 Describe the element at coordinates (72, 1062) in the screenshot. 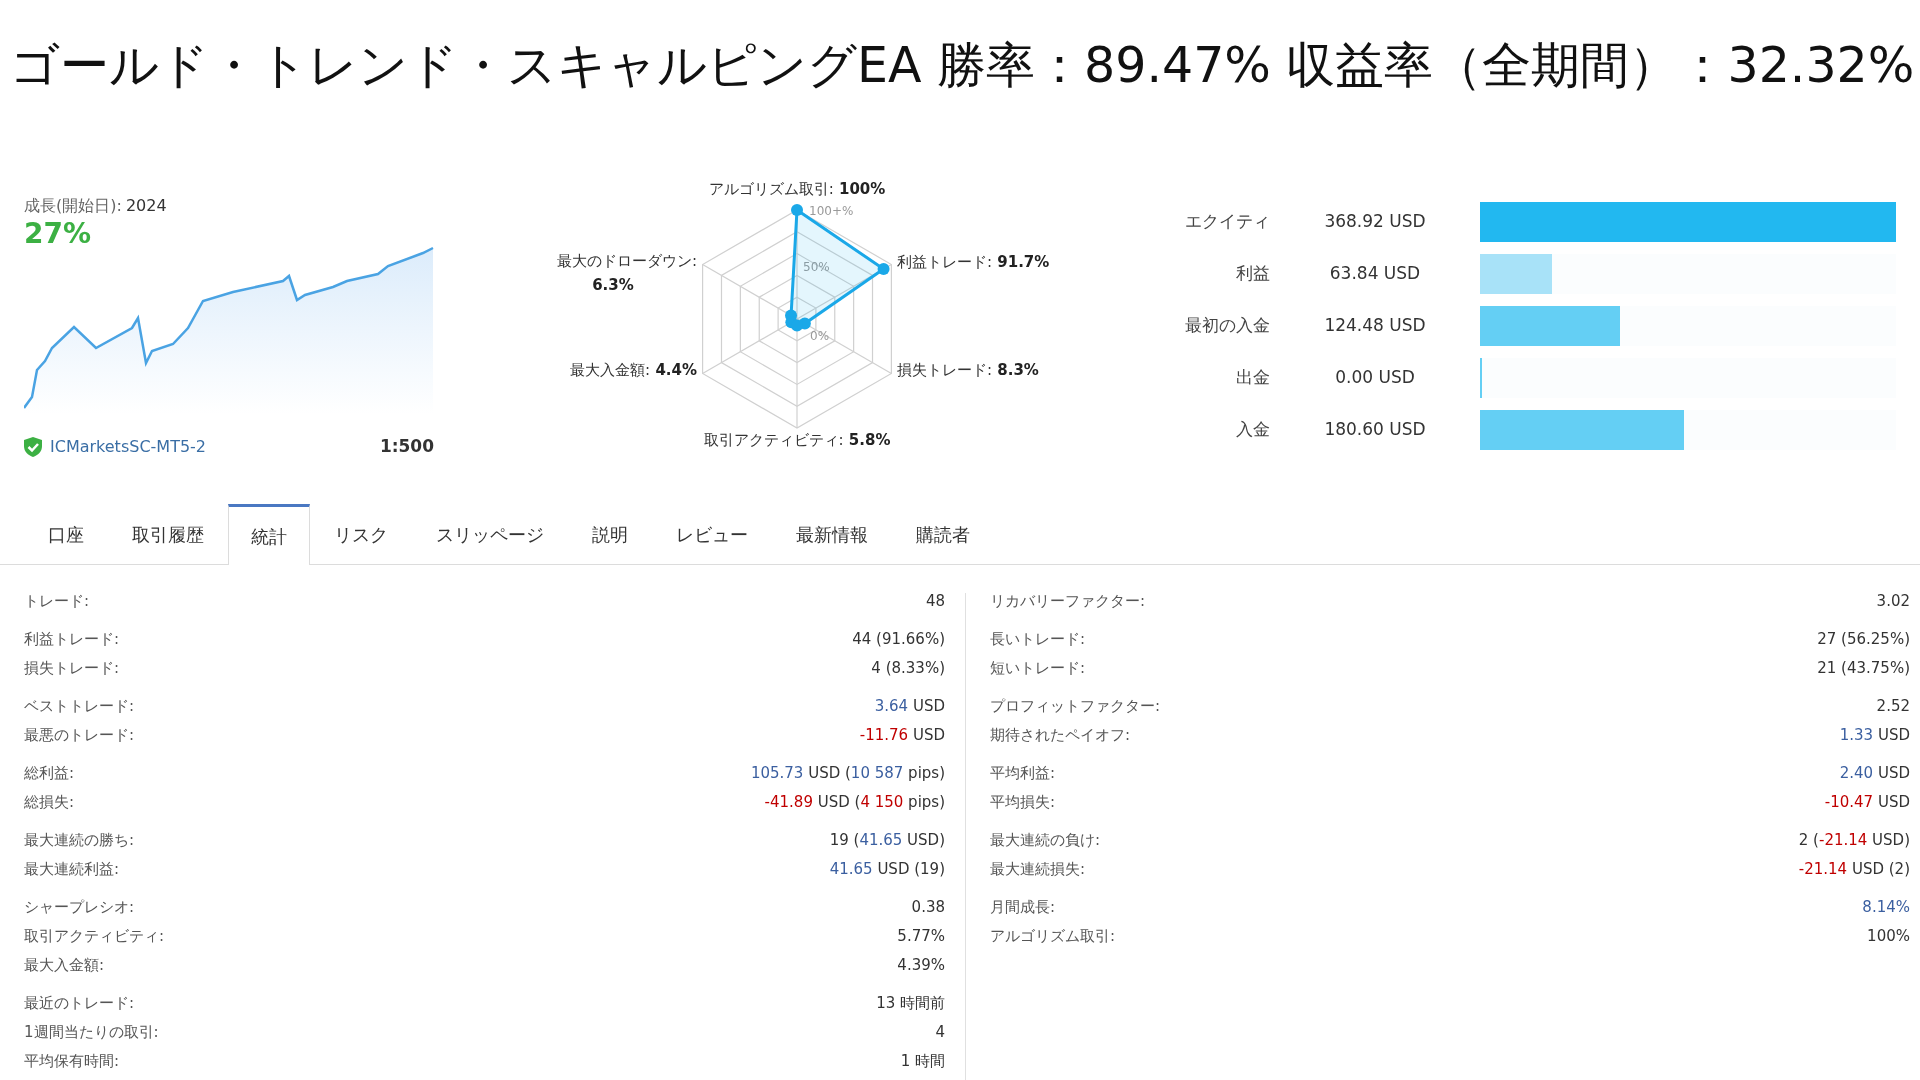

I see `stat-label: 平均保有時間:` at that location.